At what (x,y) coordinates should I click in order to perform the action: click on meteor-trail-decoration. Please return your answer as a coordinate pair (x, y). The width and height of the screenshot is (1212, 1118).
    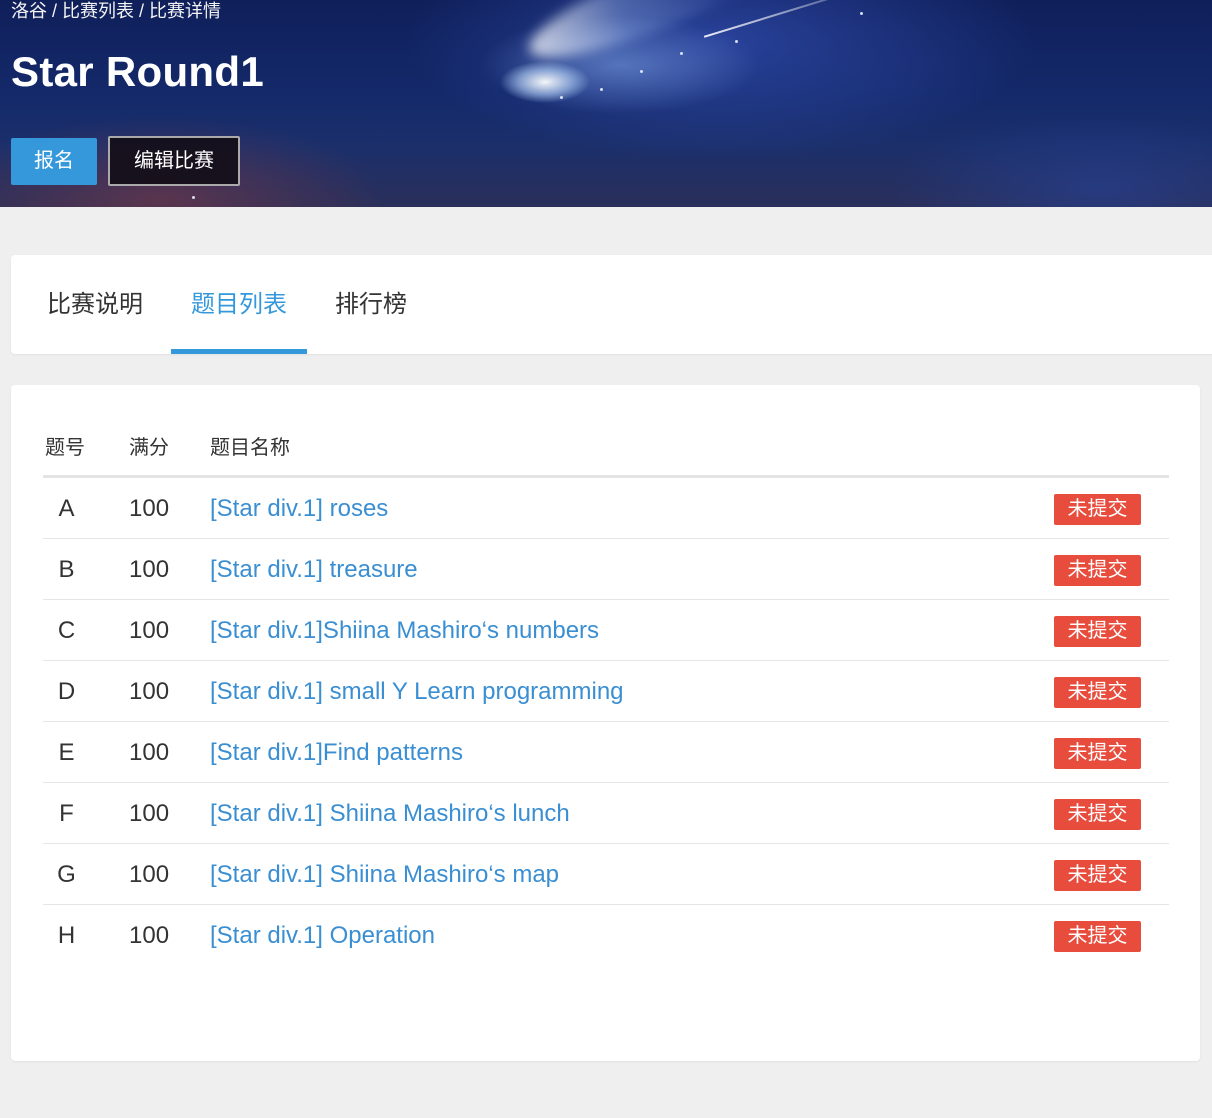
    Looking at the image, I should click on (795, 19).